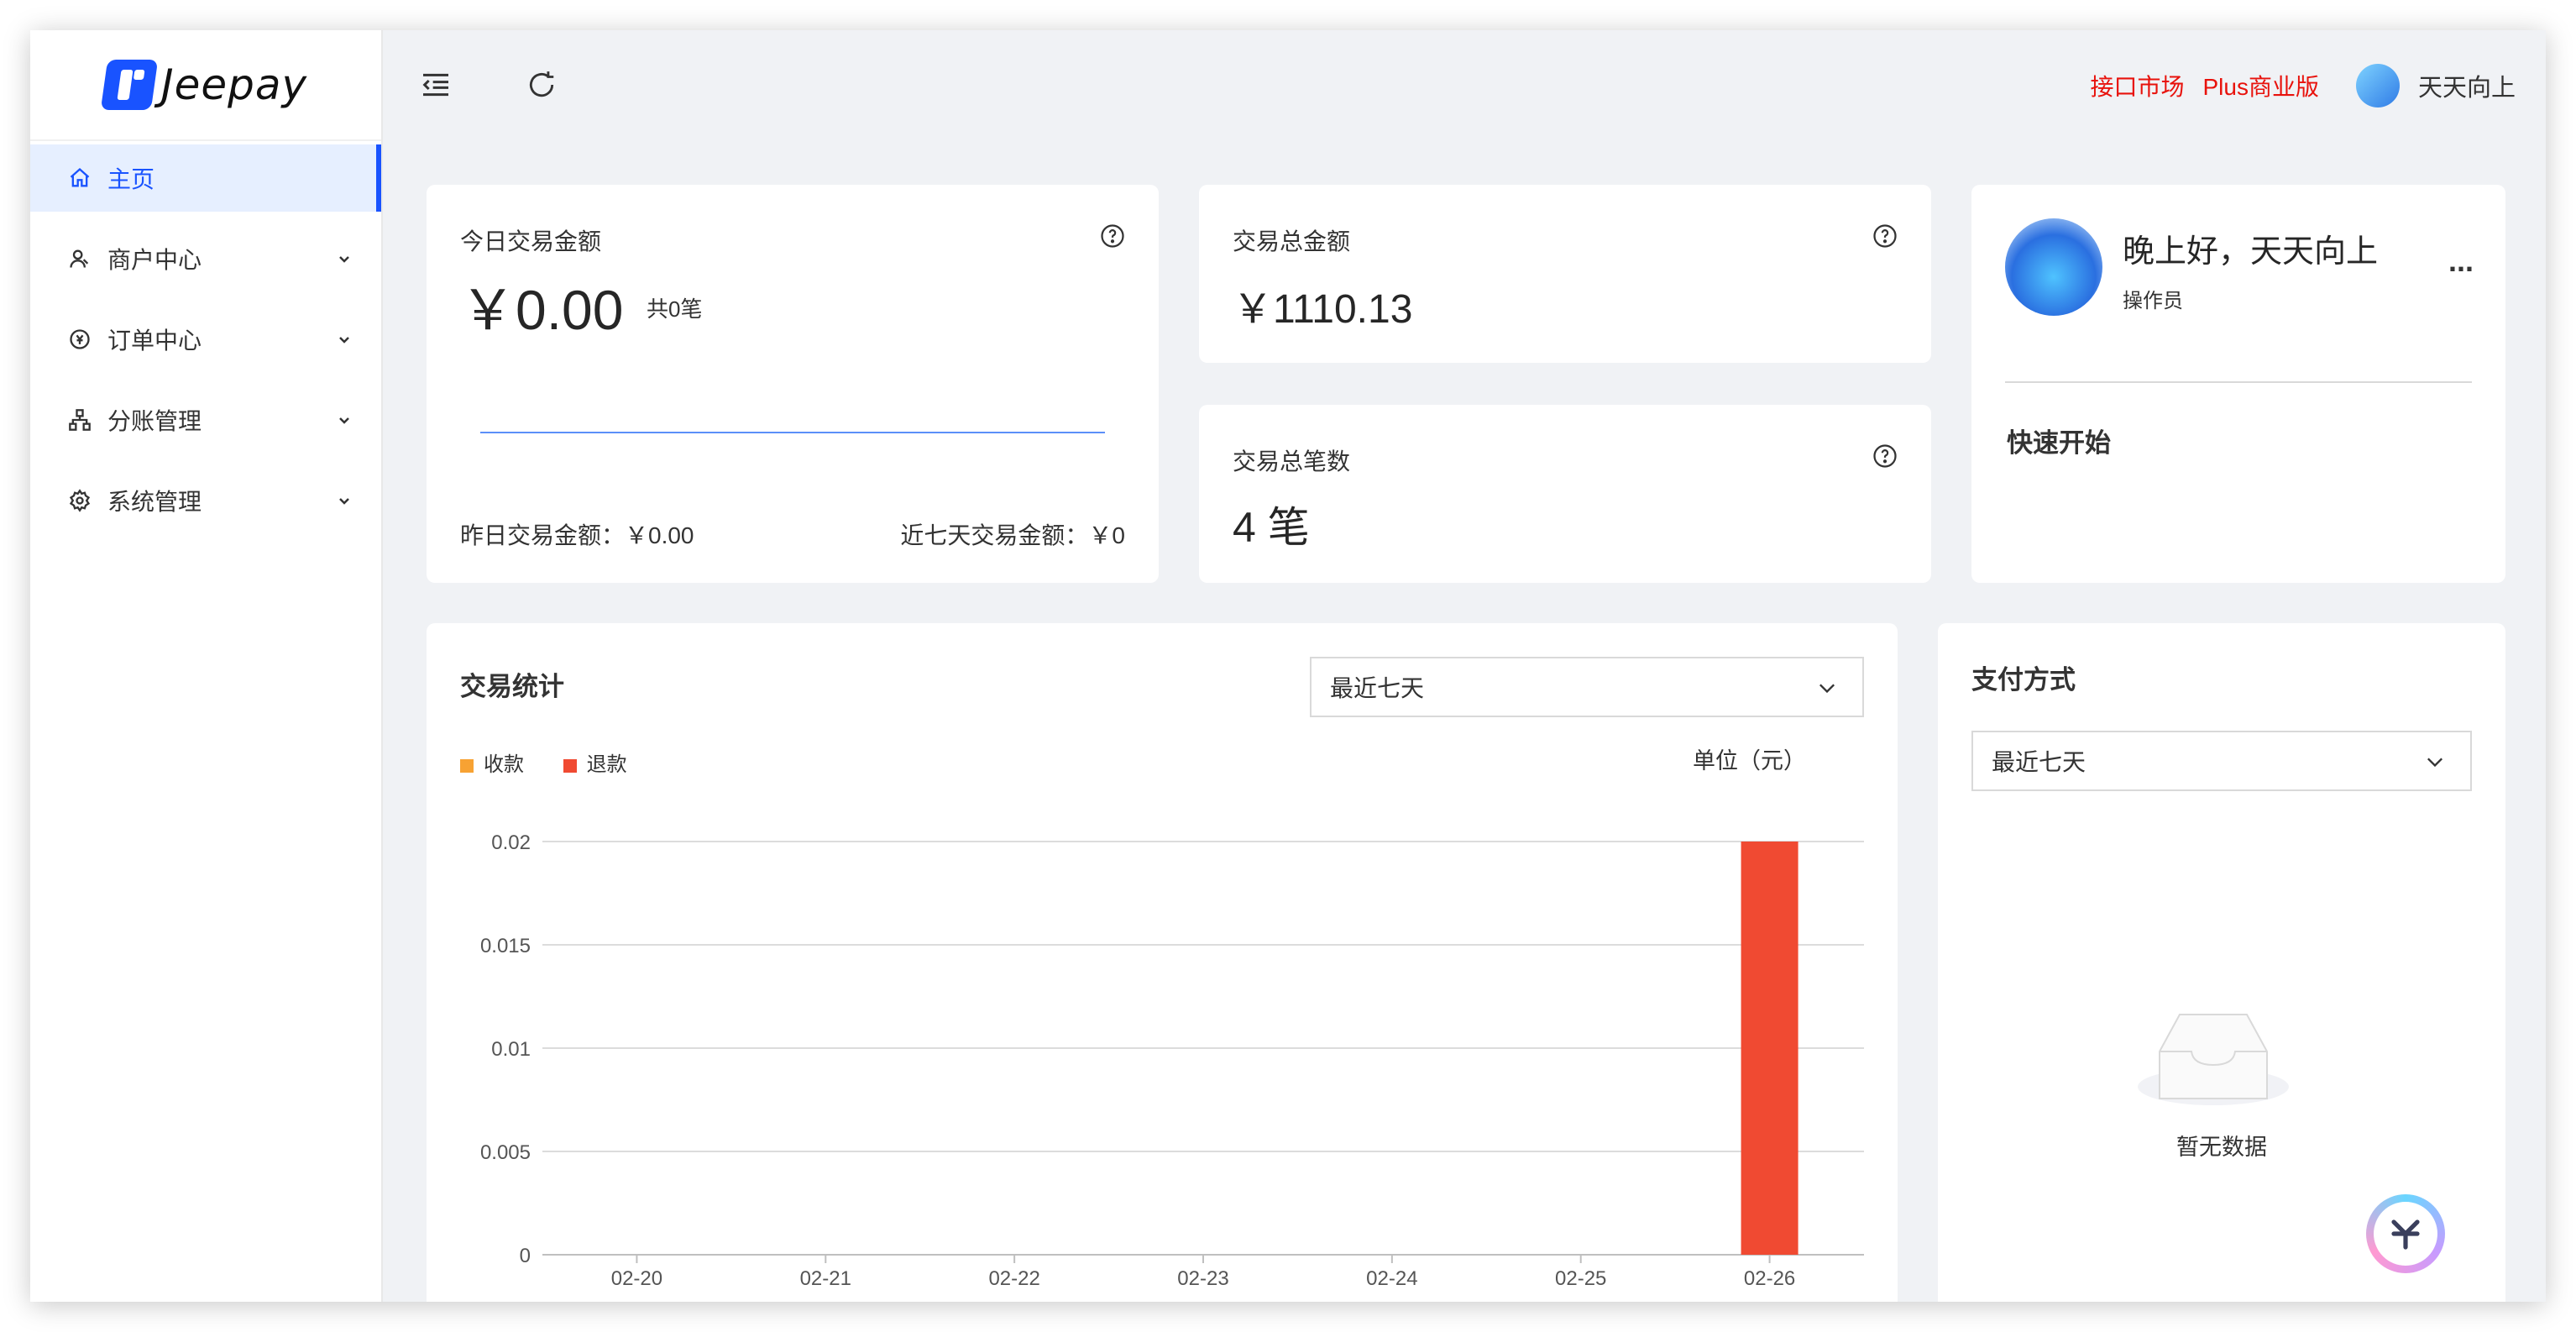  I want to click on floating-help-button, so click(2406, 1233).